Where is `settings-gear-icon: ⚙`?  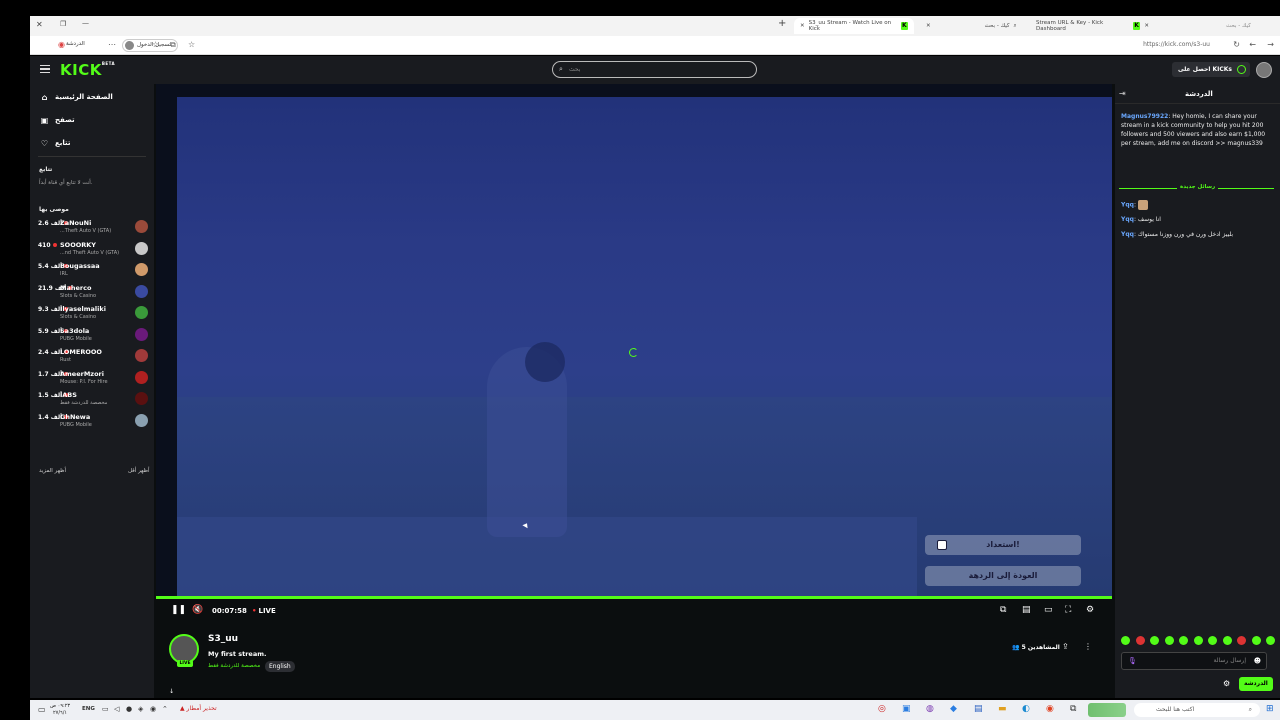 settings-gear-icon: ⚙ is located at coordinates (1090, 610).